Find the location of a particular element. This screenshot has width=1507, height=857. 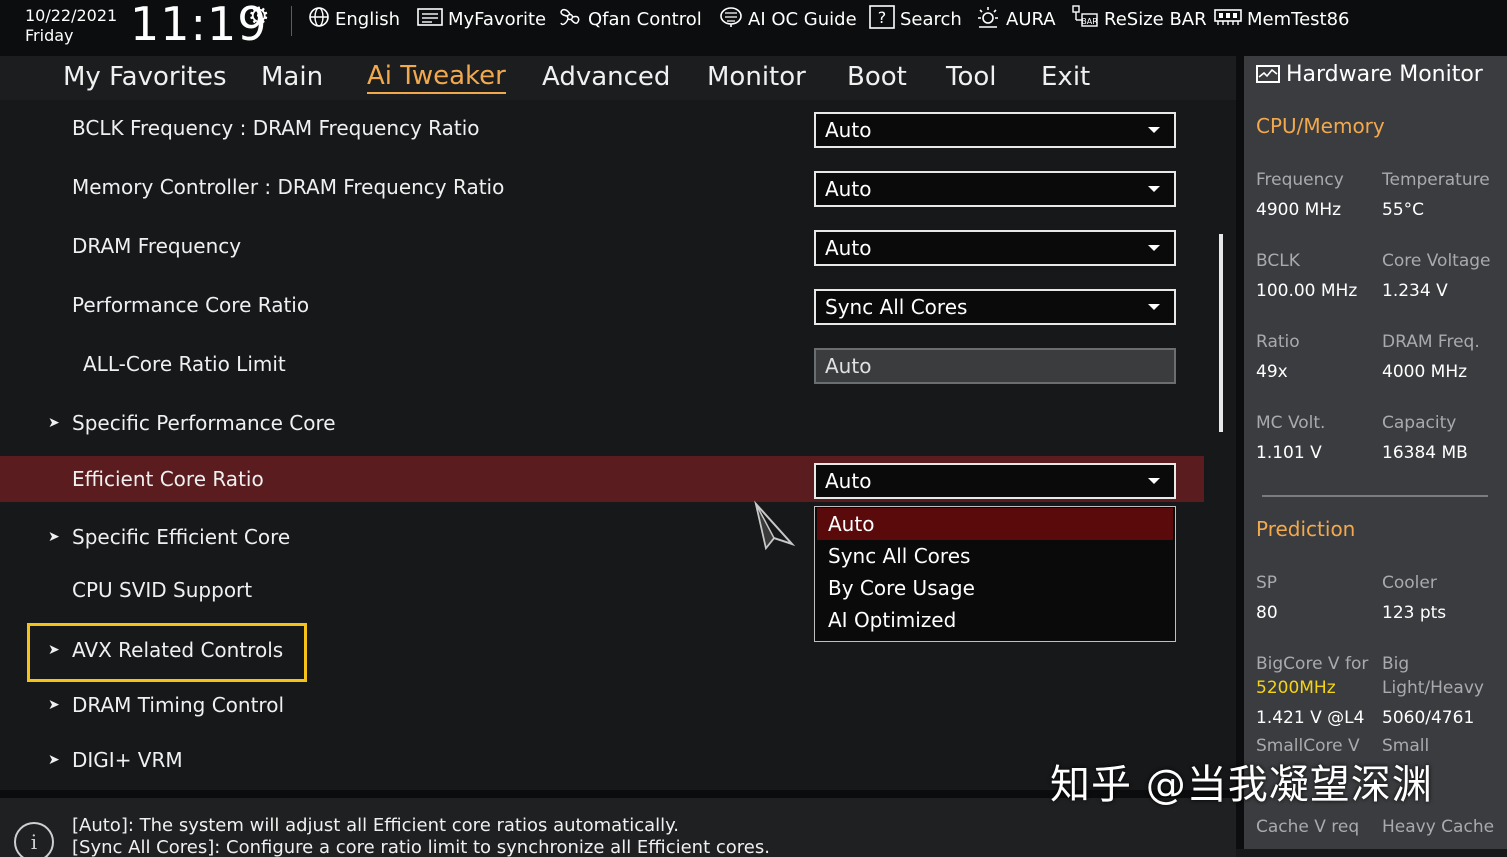

monitor-icon is located at coordinates (1268, 74).